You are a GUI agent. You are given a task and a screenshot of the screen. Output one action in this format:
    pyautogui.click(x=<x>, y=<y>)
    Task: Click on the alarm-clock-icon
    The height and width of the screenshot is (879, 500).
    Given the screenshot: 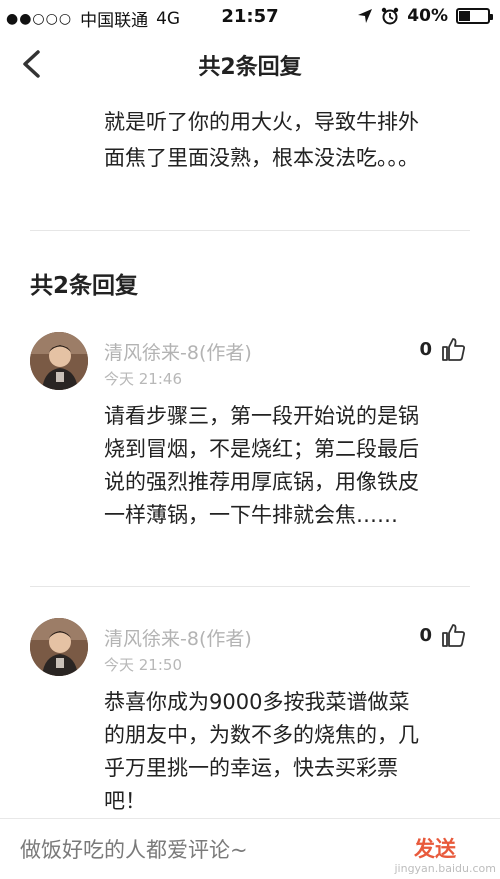 What is the action you would take?
    pyautogui.click(x=390, y=16)
    